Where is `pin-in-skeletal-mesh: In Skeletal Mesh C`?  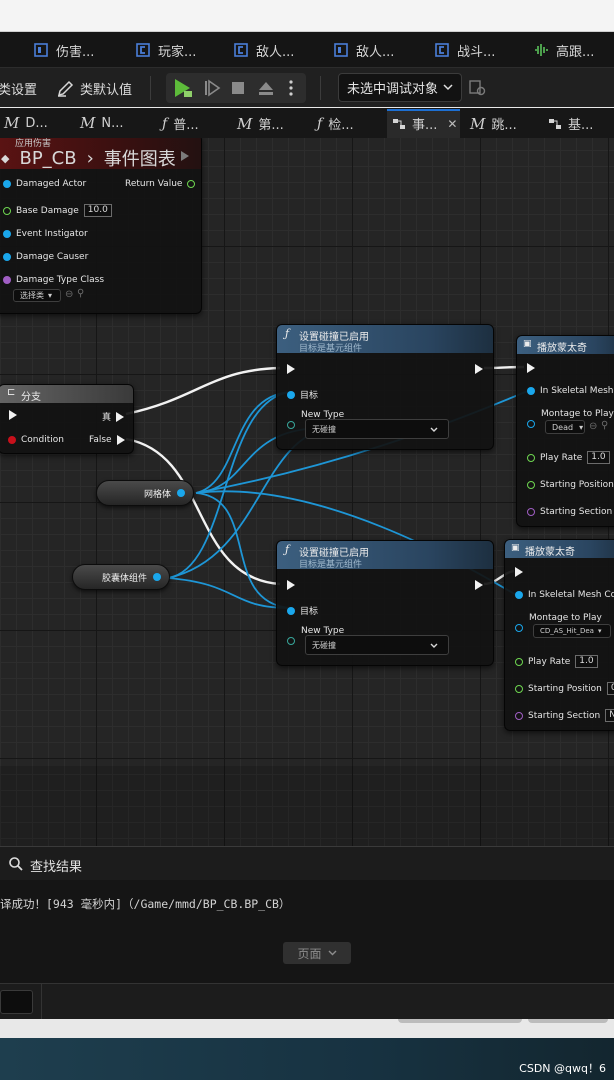 pin-in-skeletal-mesh: In Skeletal Mesh C is located at coordinates (570, 391).